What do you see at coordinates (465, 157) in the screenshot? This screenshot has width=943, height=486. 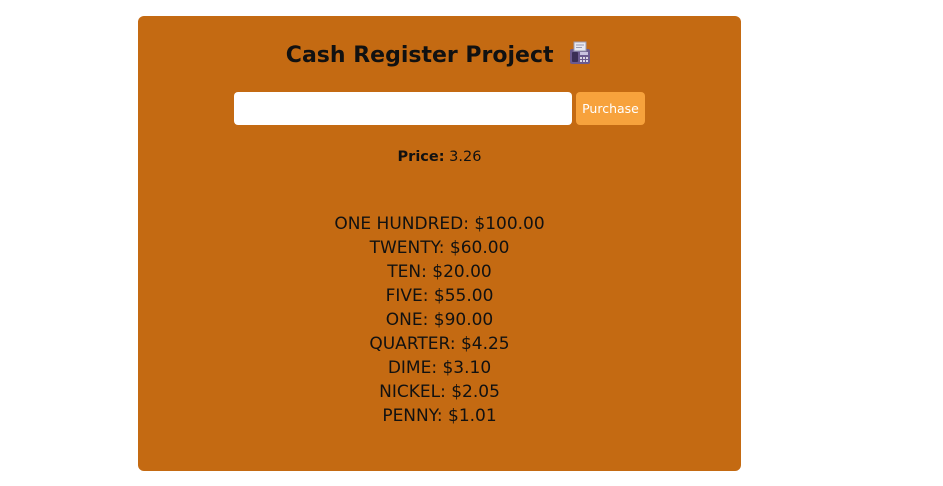 I see `price-value: 3.26` at bounding box center [465, 157].